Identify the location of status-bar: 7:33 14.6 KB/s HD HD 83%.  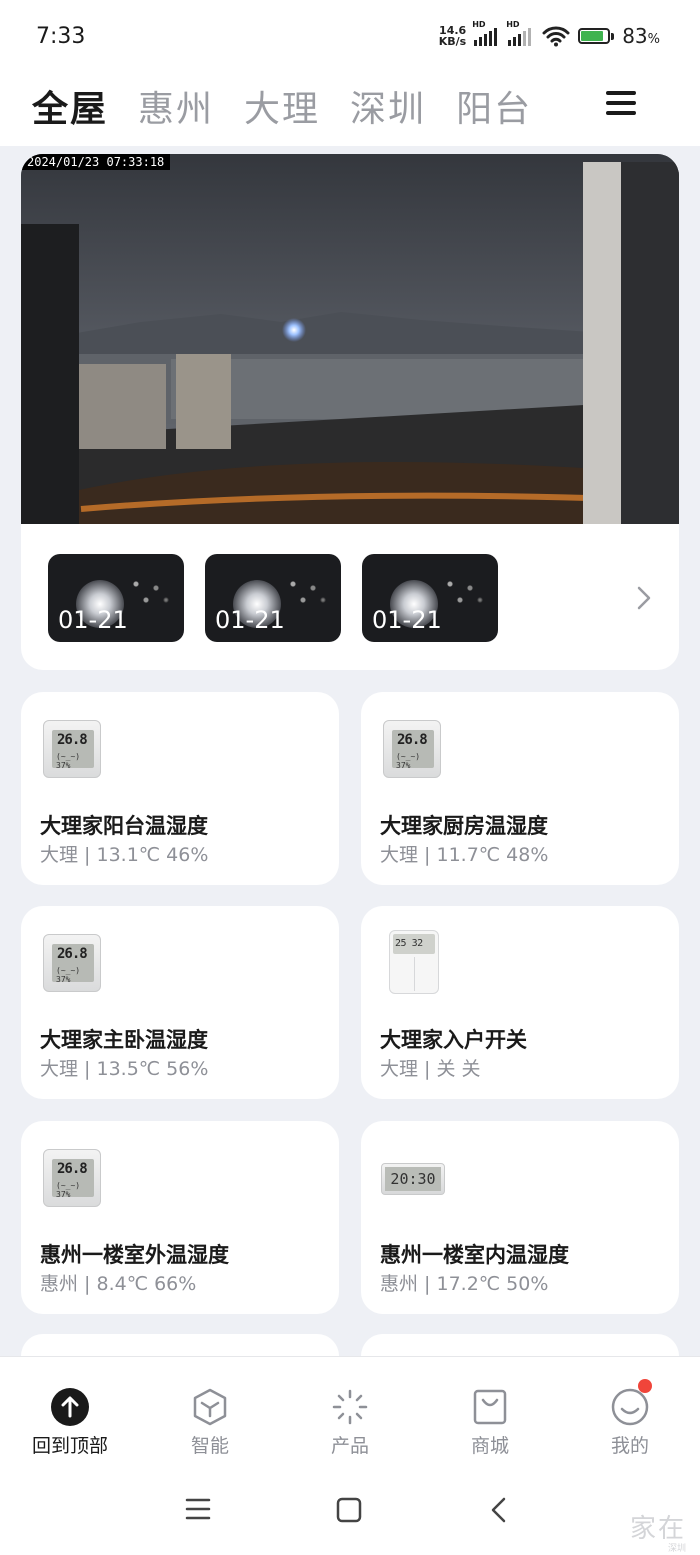
(350, 36).